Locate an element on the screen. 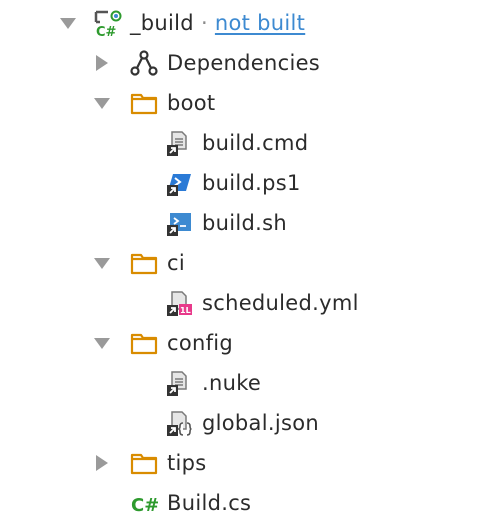 The height and width of the screenshot is (530, 482). project-title: _build · not built is located at coordinates (217, 23).